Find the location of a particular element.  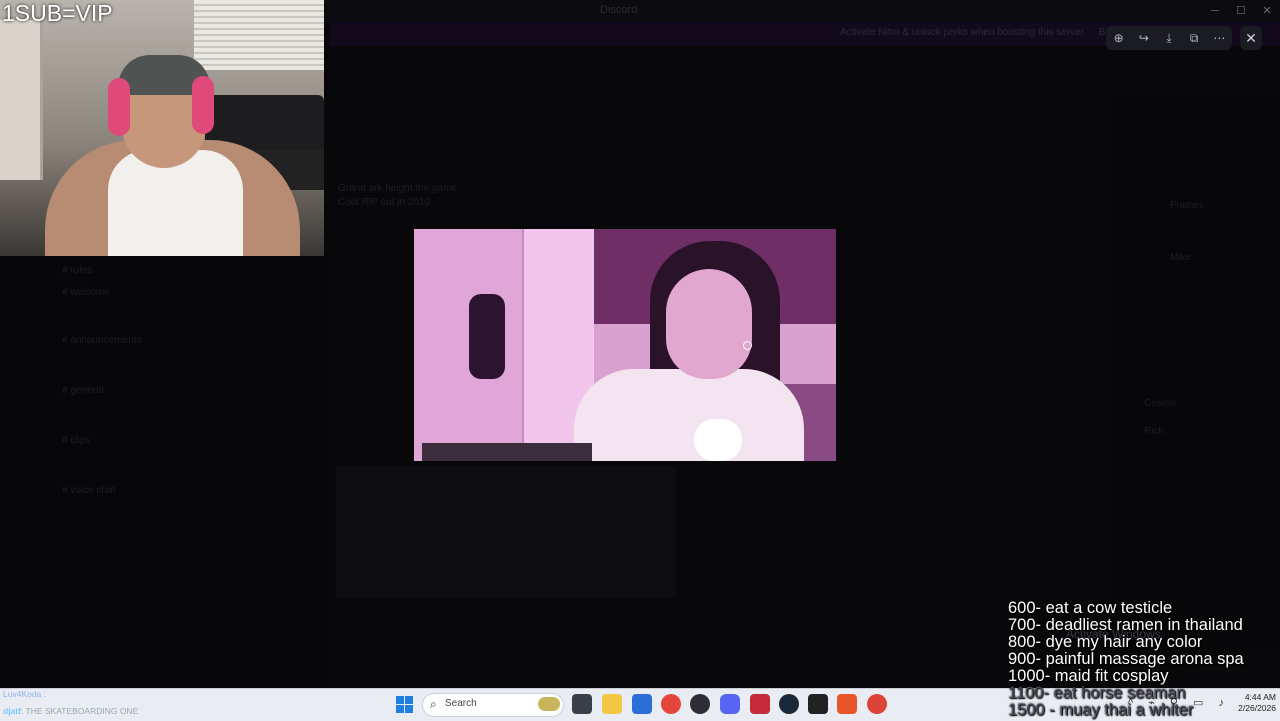

member-item: Mike is located at coordinates (1180, 257).